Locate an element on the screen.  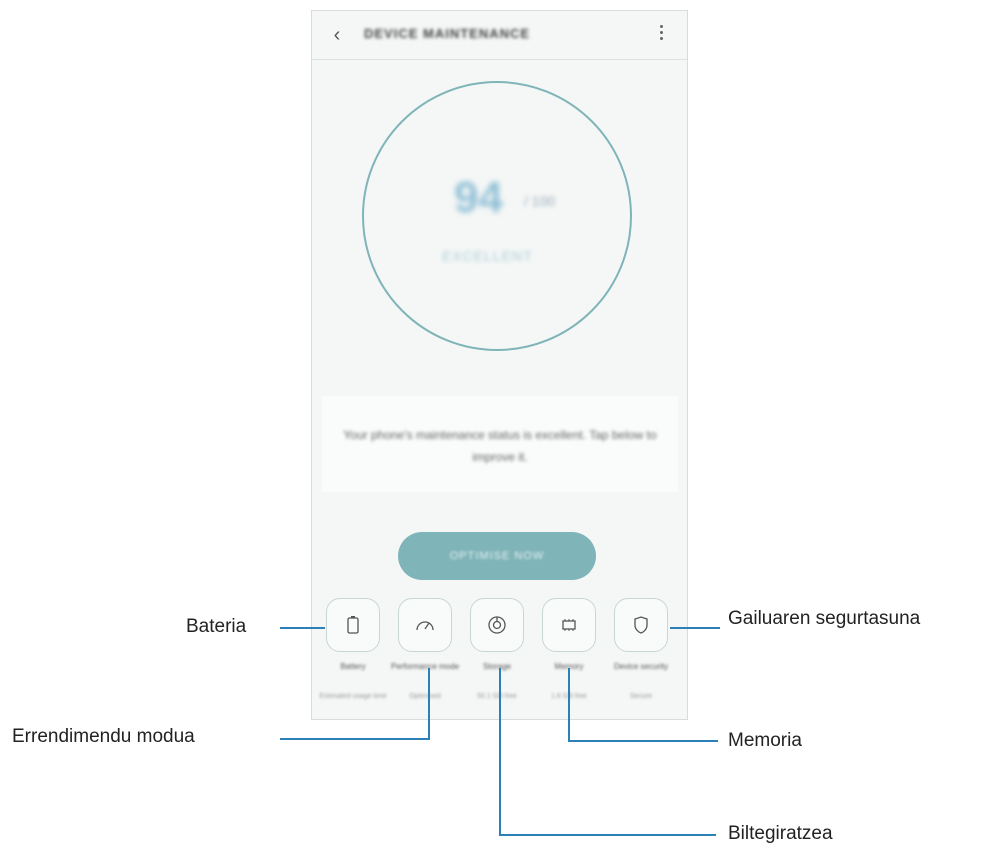
tile-label-performance: Performance mode is located at coordinates (425, 666).